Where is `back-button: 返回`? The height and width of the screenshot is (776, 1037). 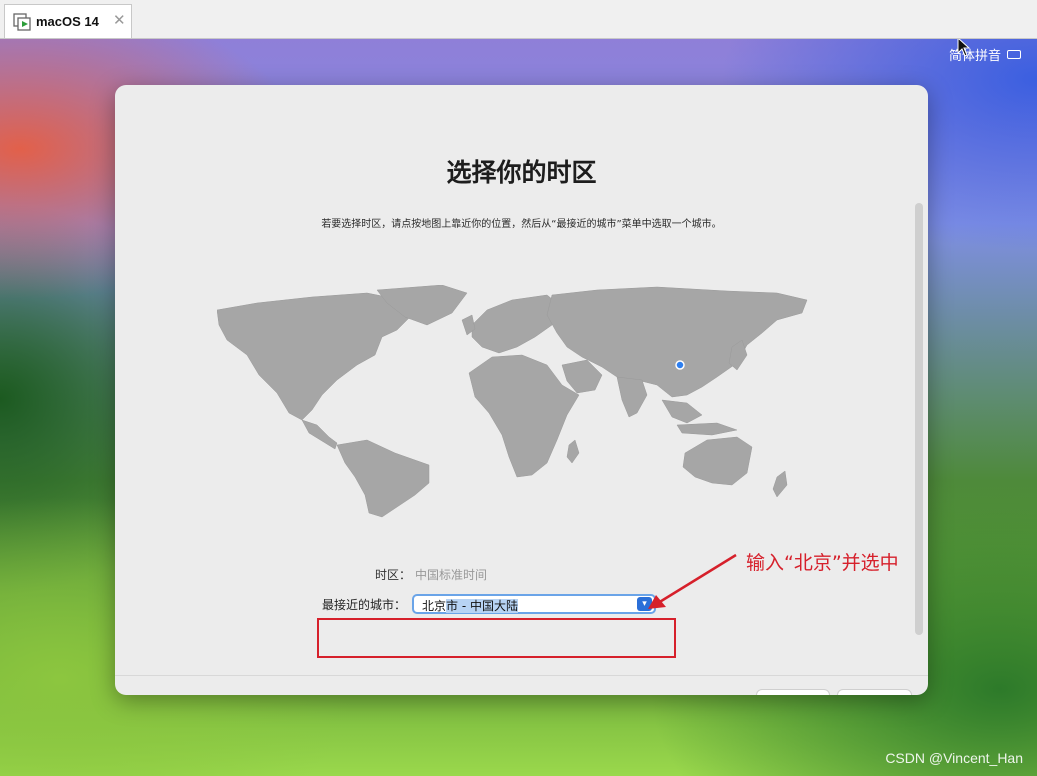 back-button: 返回 is located at coordinates (793, 692).